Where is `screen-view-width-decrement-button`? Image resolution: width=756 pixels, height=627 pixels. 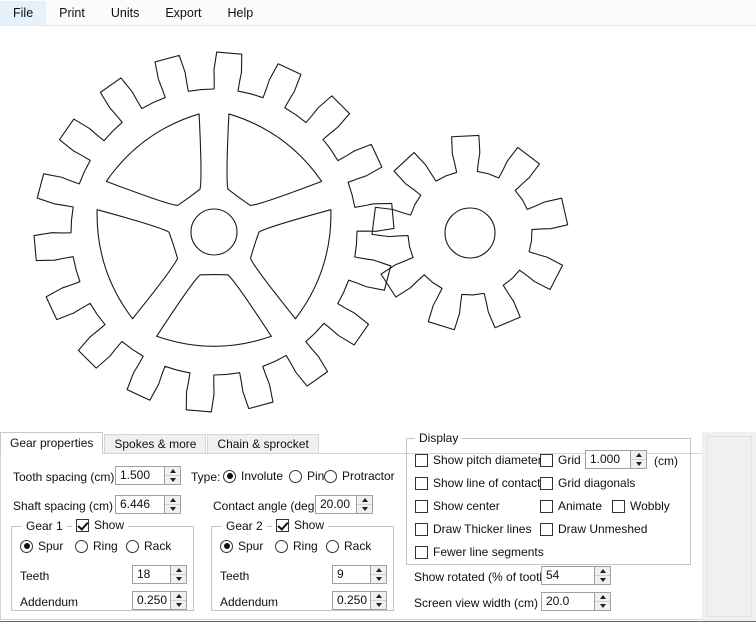 screen-view-width-decrement-button is located at coordinates (602, 606).